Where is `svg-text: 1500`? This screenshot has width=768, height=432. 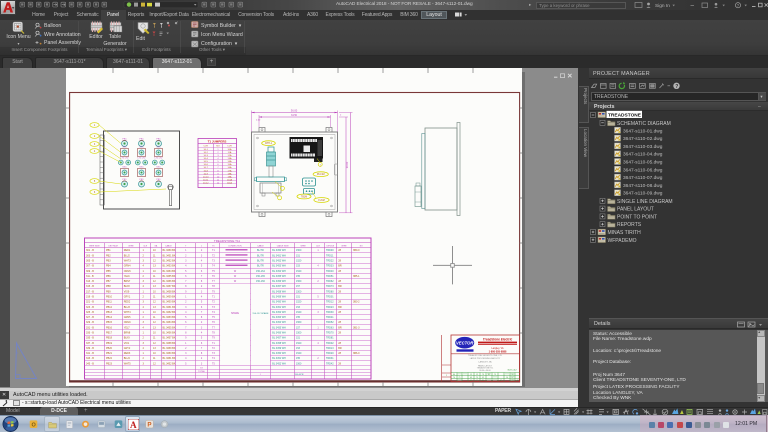 svg-text: 1500 is located at coordinates (299, 250).